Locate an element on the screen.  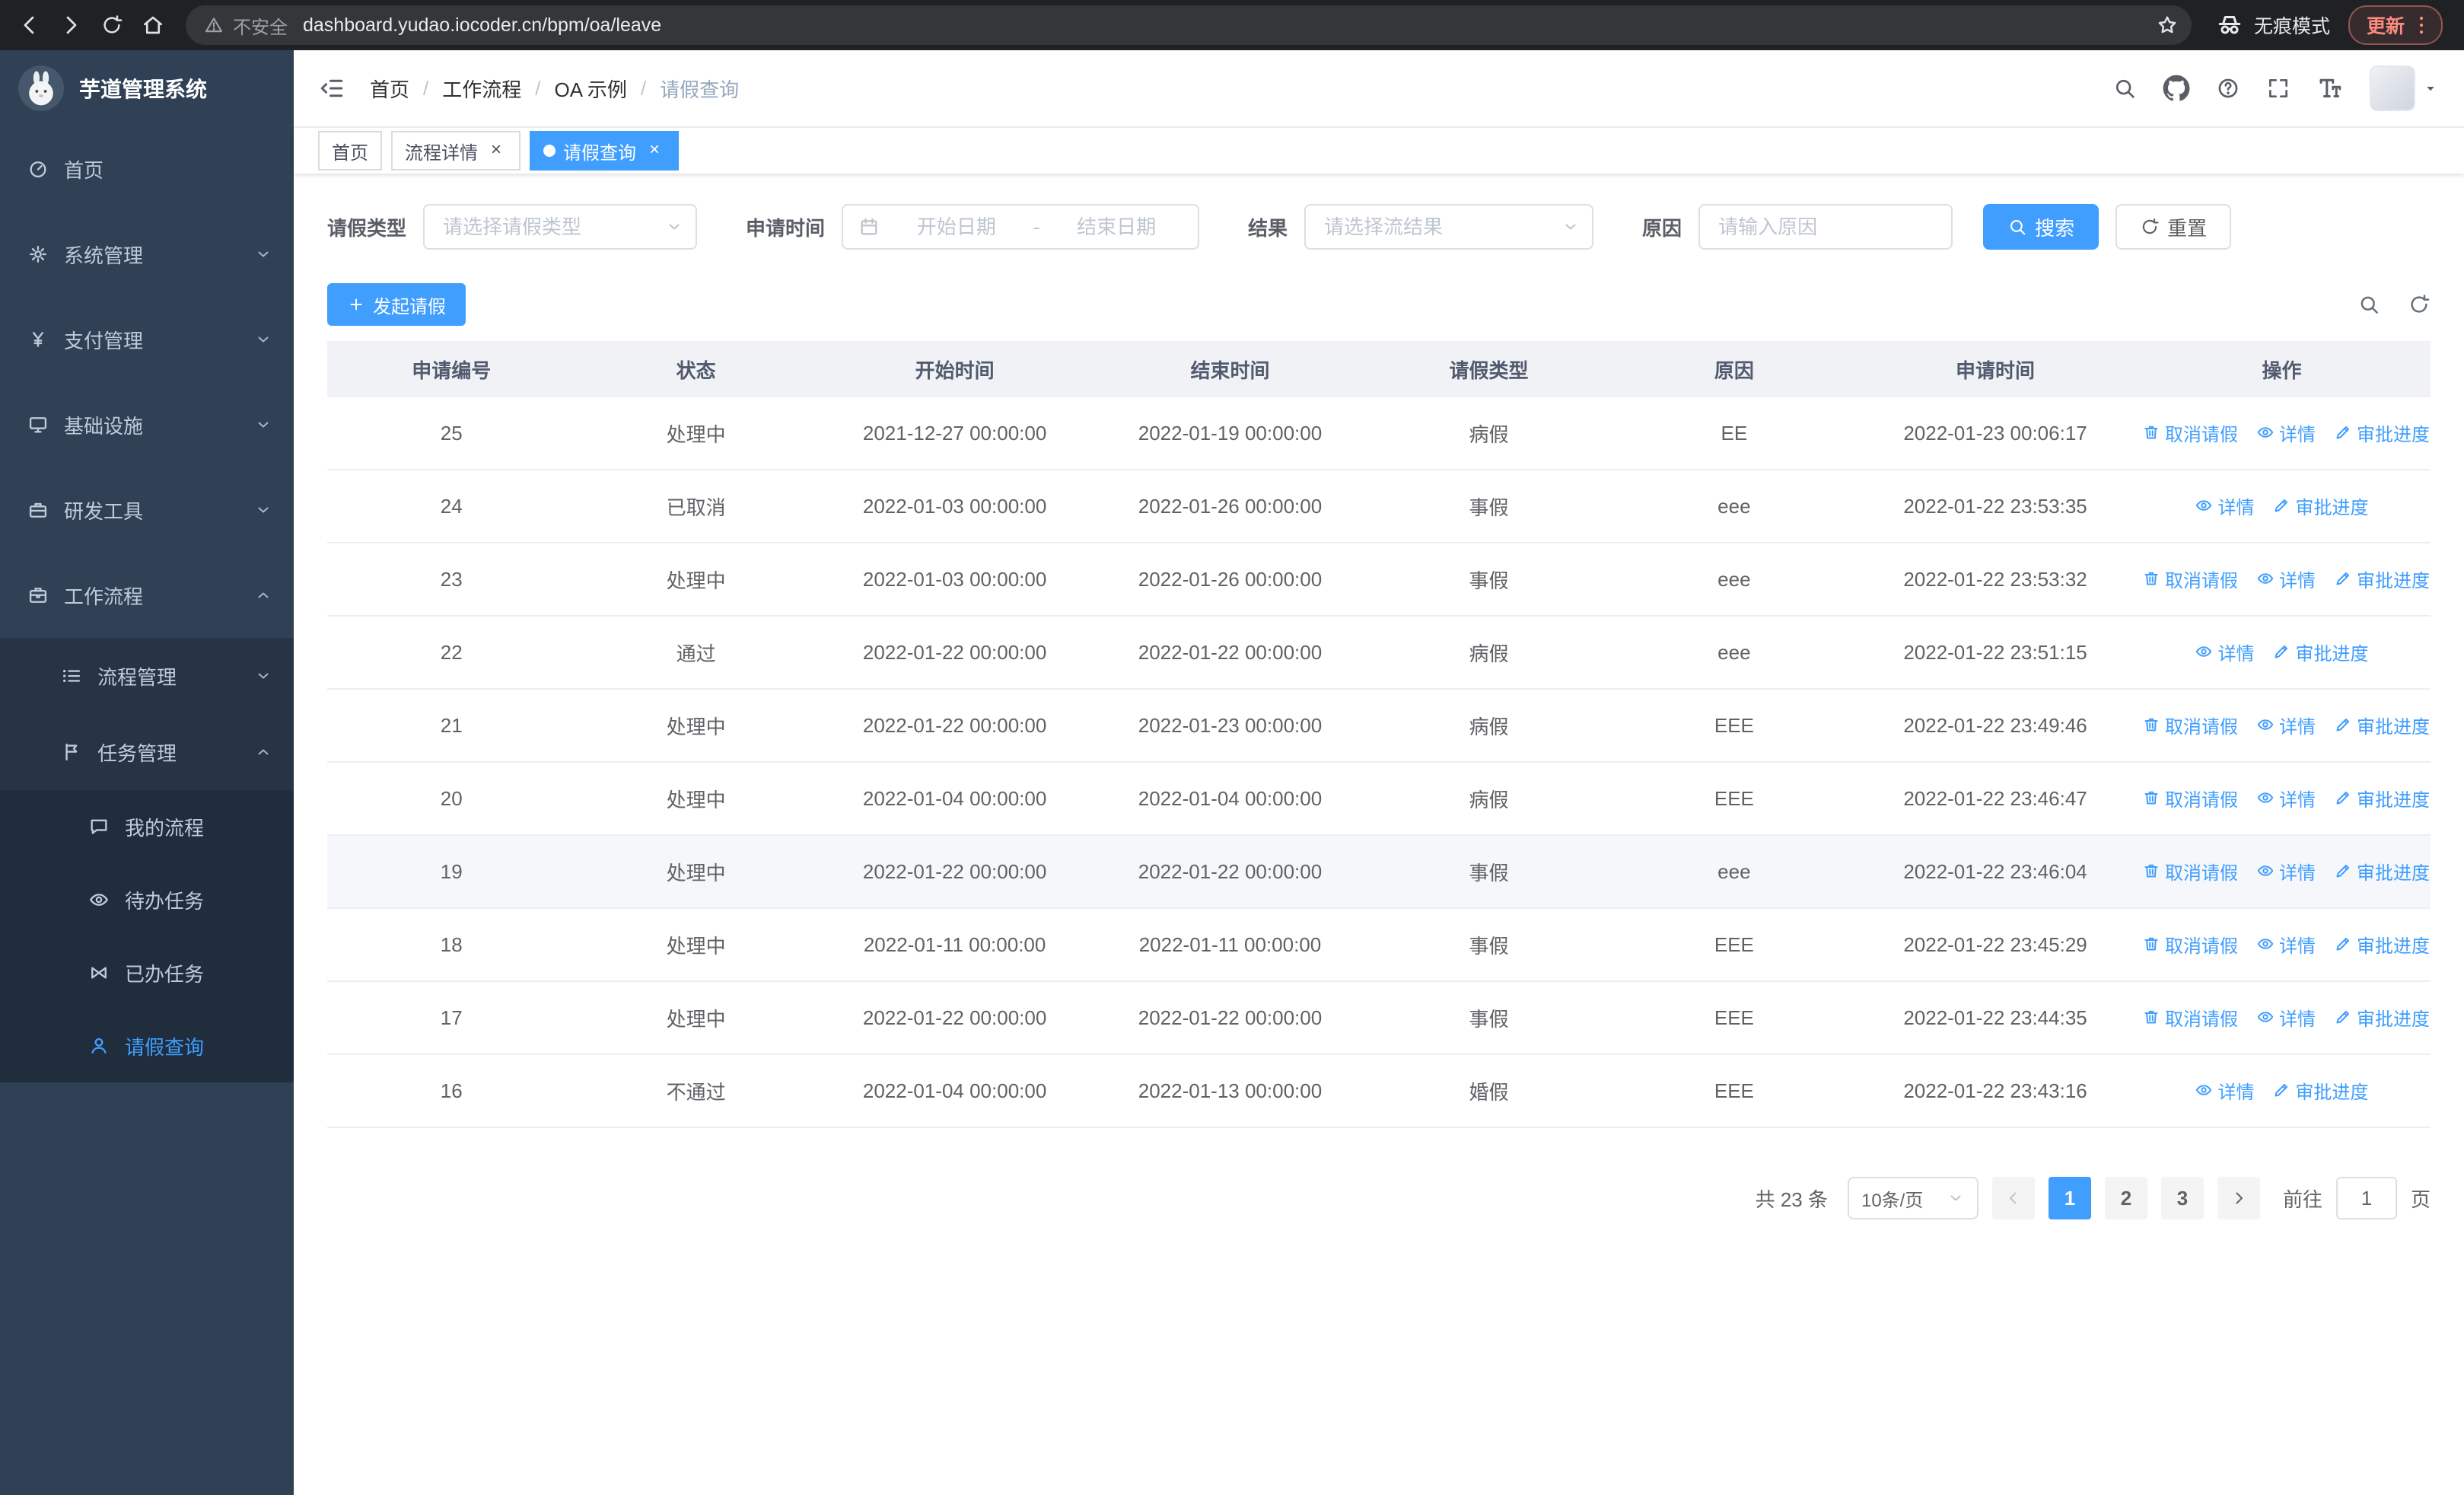
page-button-1: 1 is located at coordinates (2069, 1198).